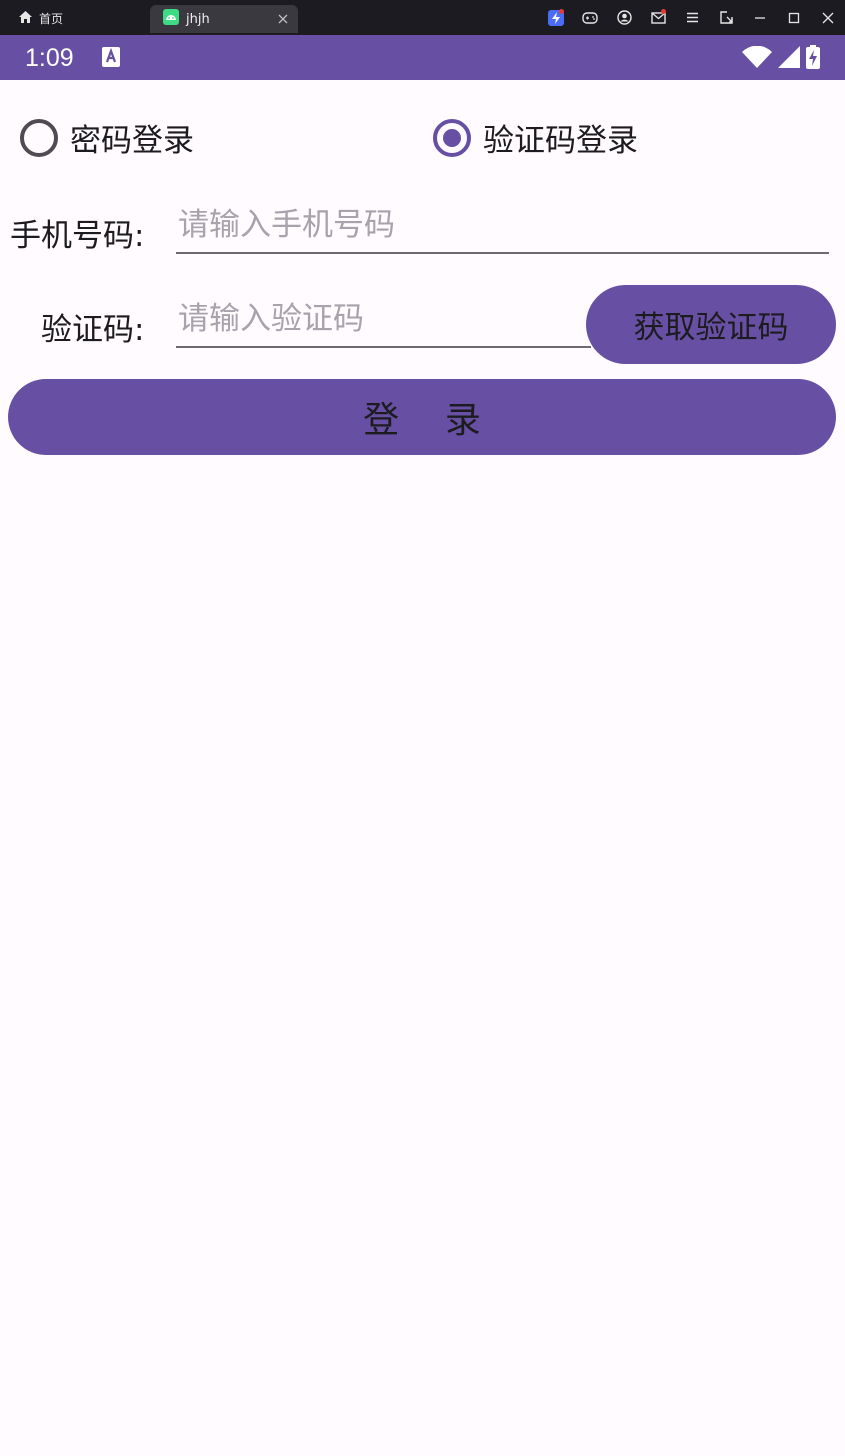 This screenshot has width=845, height=1456. Describe the element at coordinates (383, 323) in the screenshot. I see `code-input` at that location.